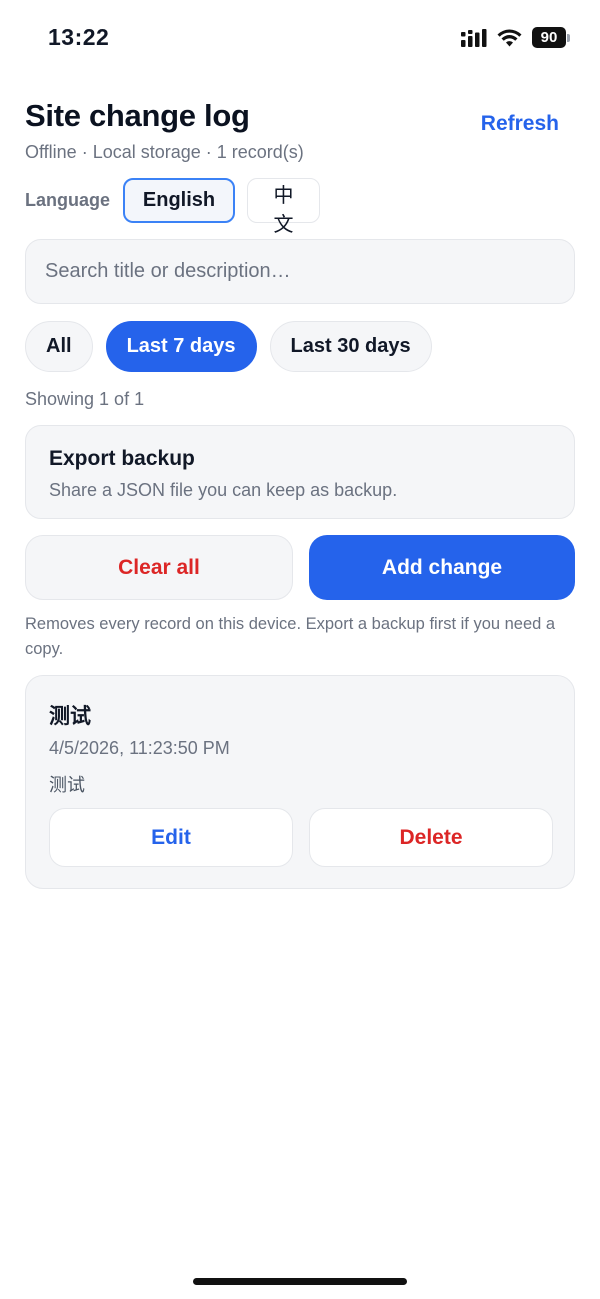 This screenshot has width=600, height=1299. What do you see at coordinates (171, 837) in the screenshot?
I see `edit-record-button: Edit` at bounding box center [171, 837].